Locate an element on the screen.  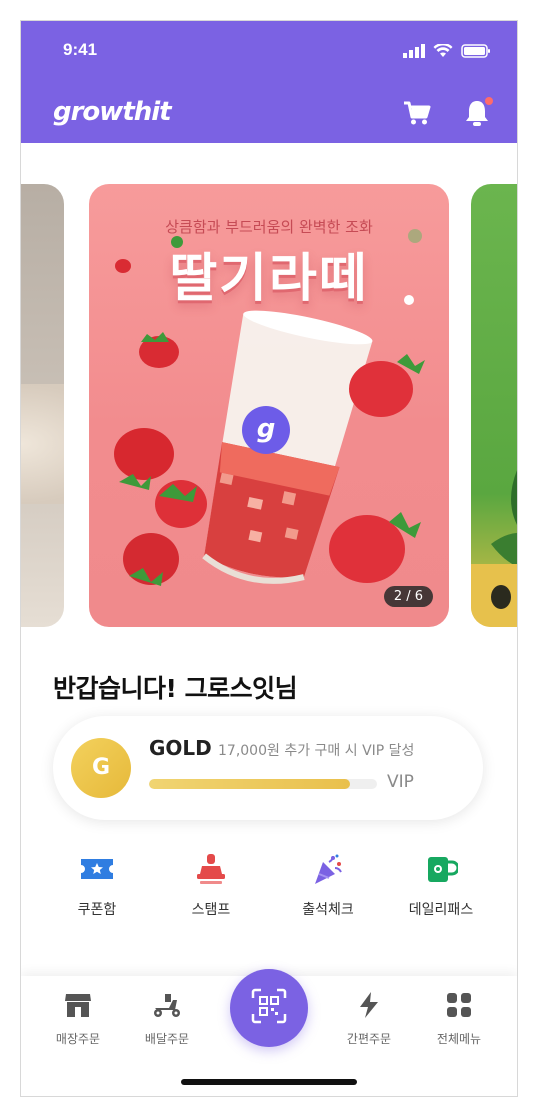
greeting-text: 반갑습니다! 그로스잇님 is located at coordinates (175, 688).